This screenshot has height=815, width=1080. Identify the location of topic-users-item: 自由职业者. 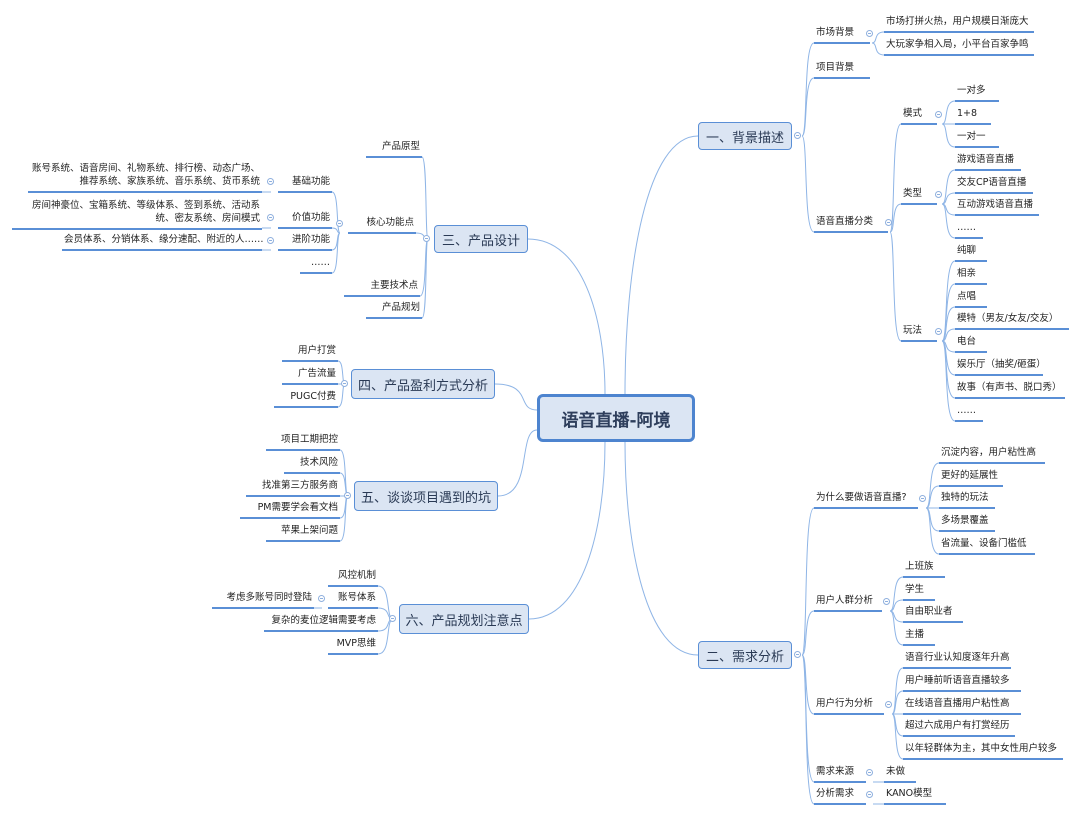
(933, 614).